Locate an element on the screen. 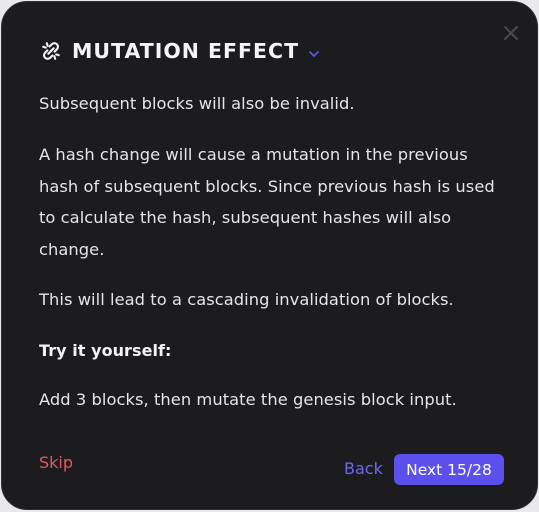 The image size is (539, 512). dialog-header: MUTATION EFFECT is located at coordinates (180, 51).